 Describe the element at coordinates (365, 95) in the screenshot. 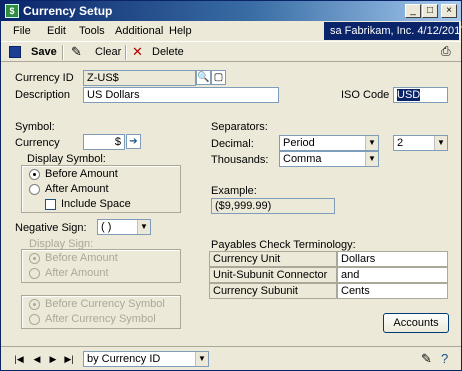

I see `iso-code-label: ISO Code` at that location.